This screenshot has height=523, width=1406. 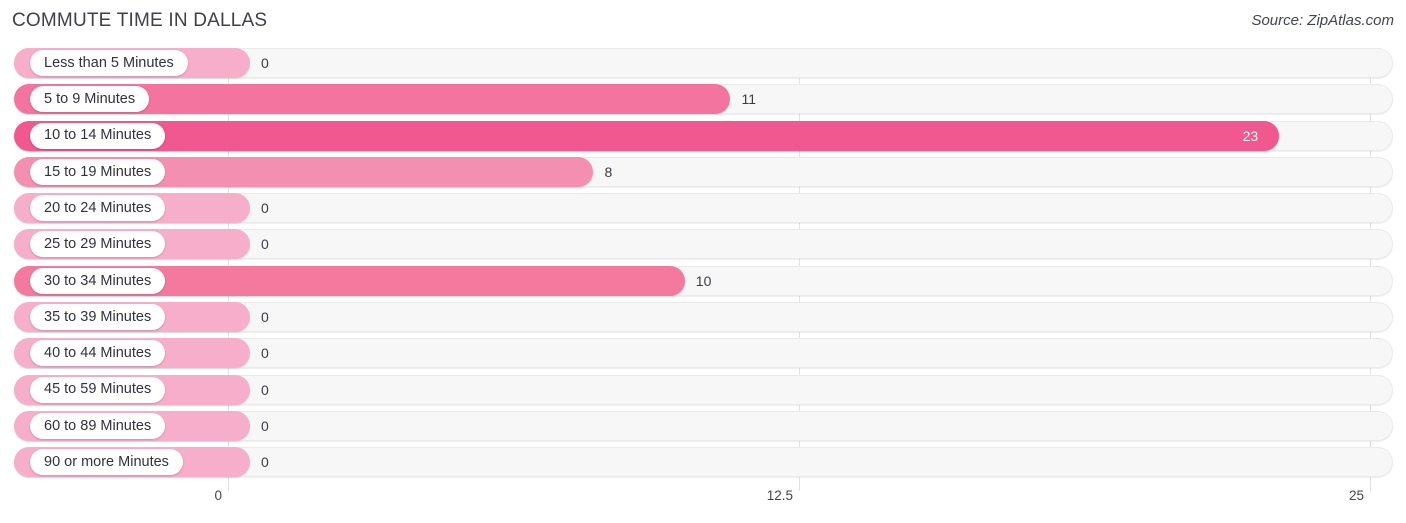 What do you see at coordinates (703, 63) in the screenshot?
I see `bar-row: Less than 5 Minutes 0` at bounding box center [703, 63].